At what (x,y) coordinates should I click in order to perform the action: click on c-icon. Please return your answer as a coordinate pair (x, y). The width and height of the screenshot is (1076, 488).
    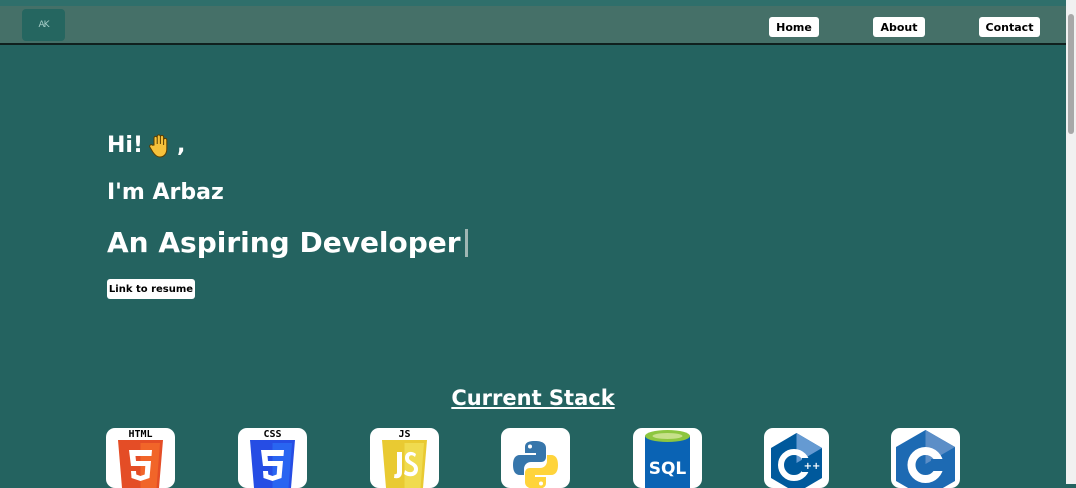
    Looking at the image, I should click on (925, 458).